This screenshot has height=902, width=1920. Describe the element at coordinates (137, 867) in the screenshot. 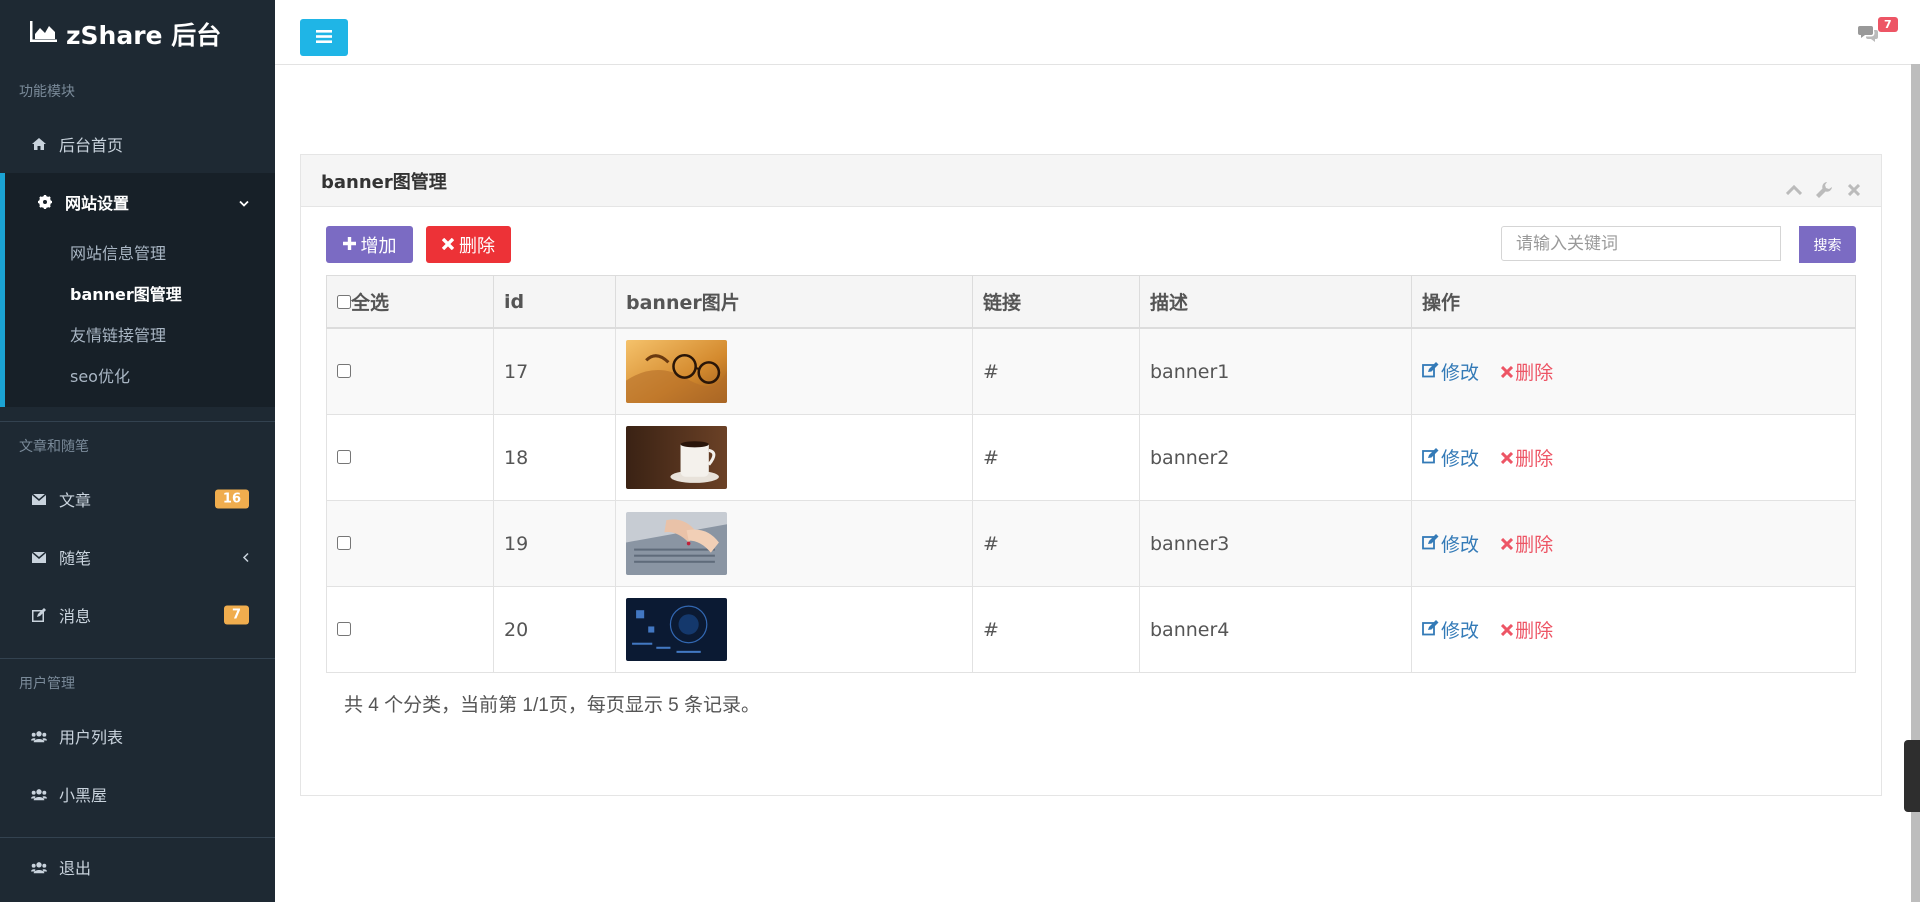

I see `nav-logout: 退出` at that location.